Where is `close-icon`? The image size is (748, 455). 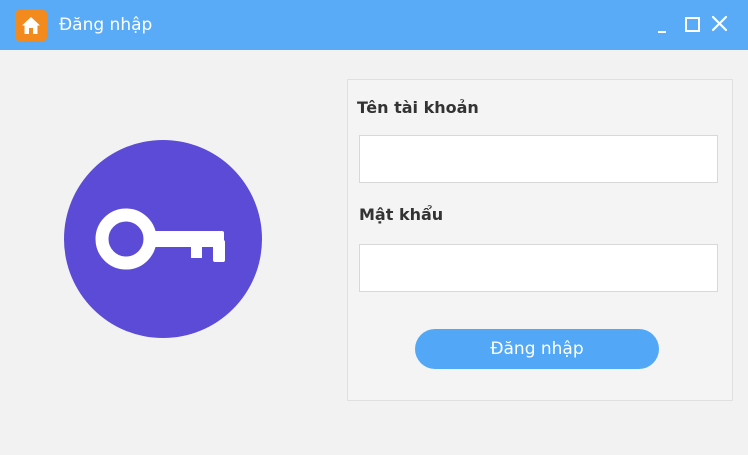
close-icon is located at coordinates (719, 23).